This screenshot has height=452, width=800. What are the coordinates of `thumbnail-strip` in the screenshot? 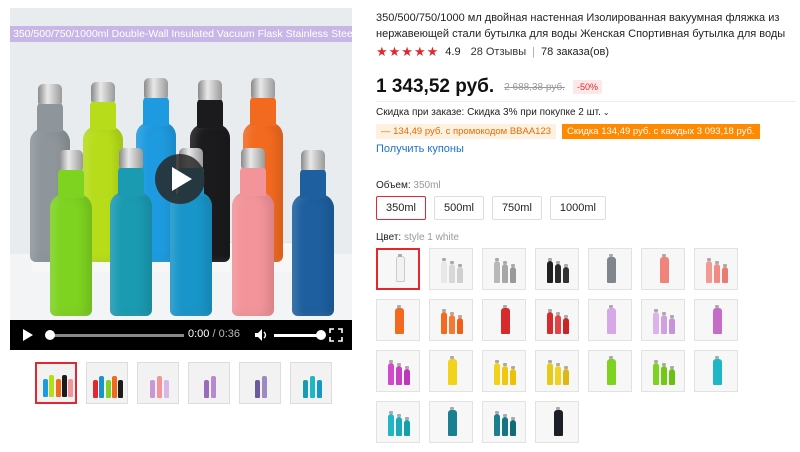 It's located at (183, 383).